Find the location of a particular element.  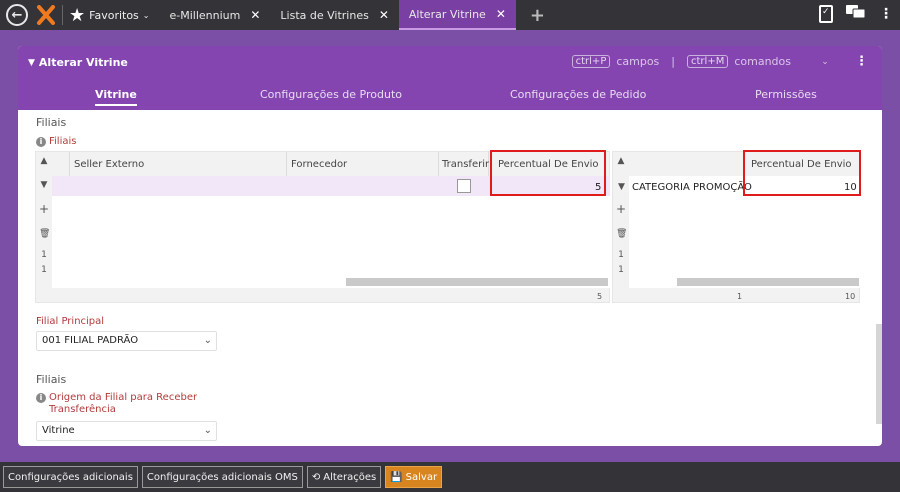

tab-e-millennium: e-Millennium ✕ is located at coordinates (215, 15).